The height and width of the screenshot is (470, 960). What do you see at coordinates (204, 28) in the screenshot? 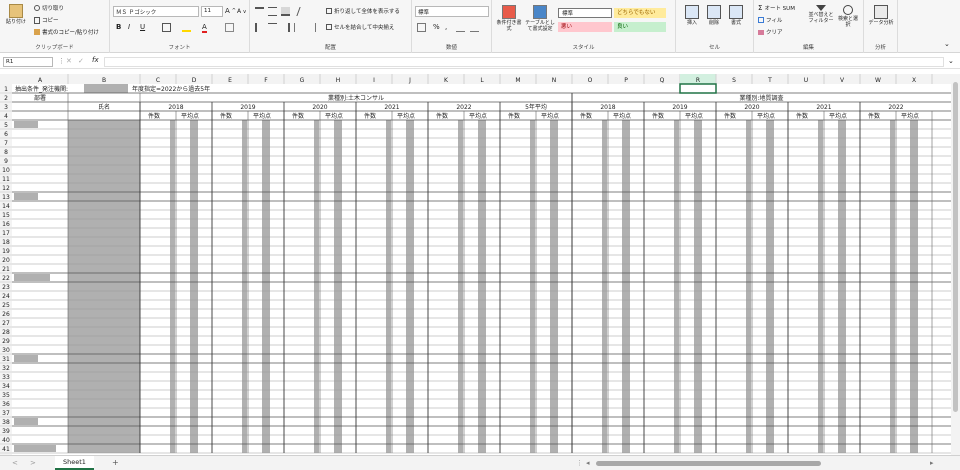
I see `font-color-button: A` at bounding box center [204, 28].